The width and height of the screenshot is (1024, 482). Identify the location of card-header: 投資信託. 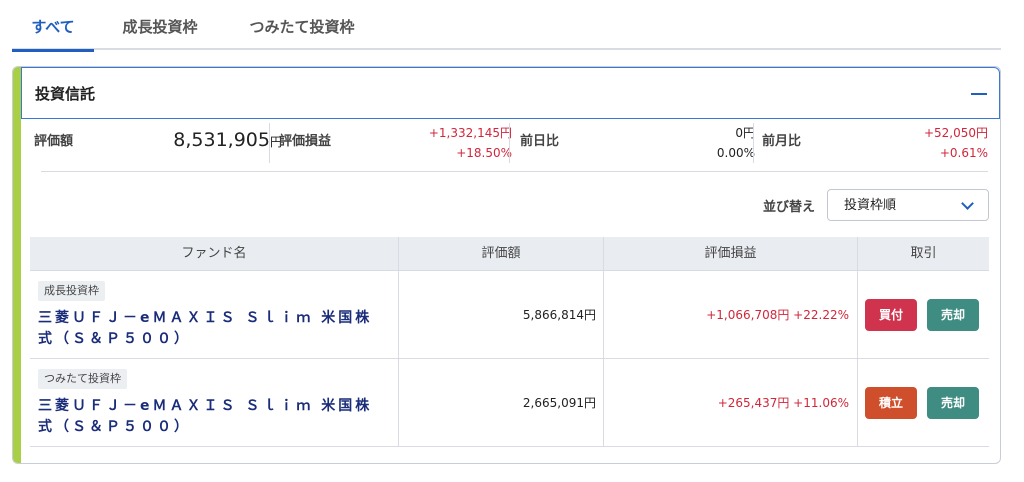
(510, 93).